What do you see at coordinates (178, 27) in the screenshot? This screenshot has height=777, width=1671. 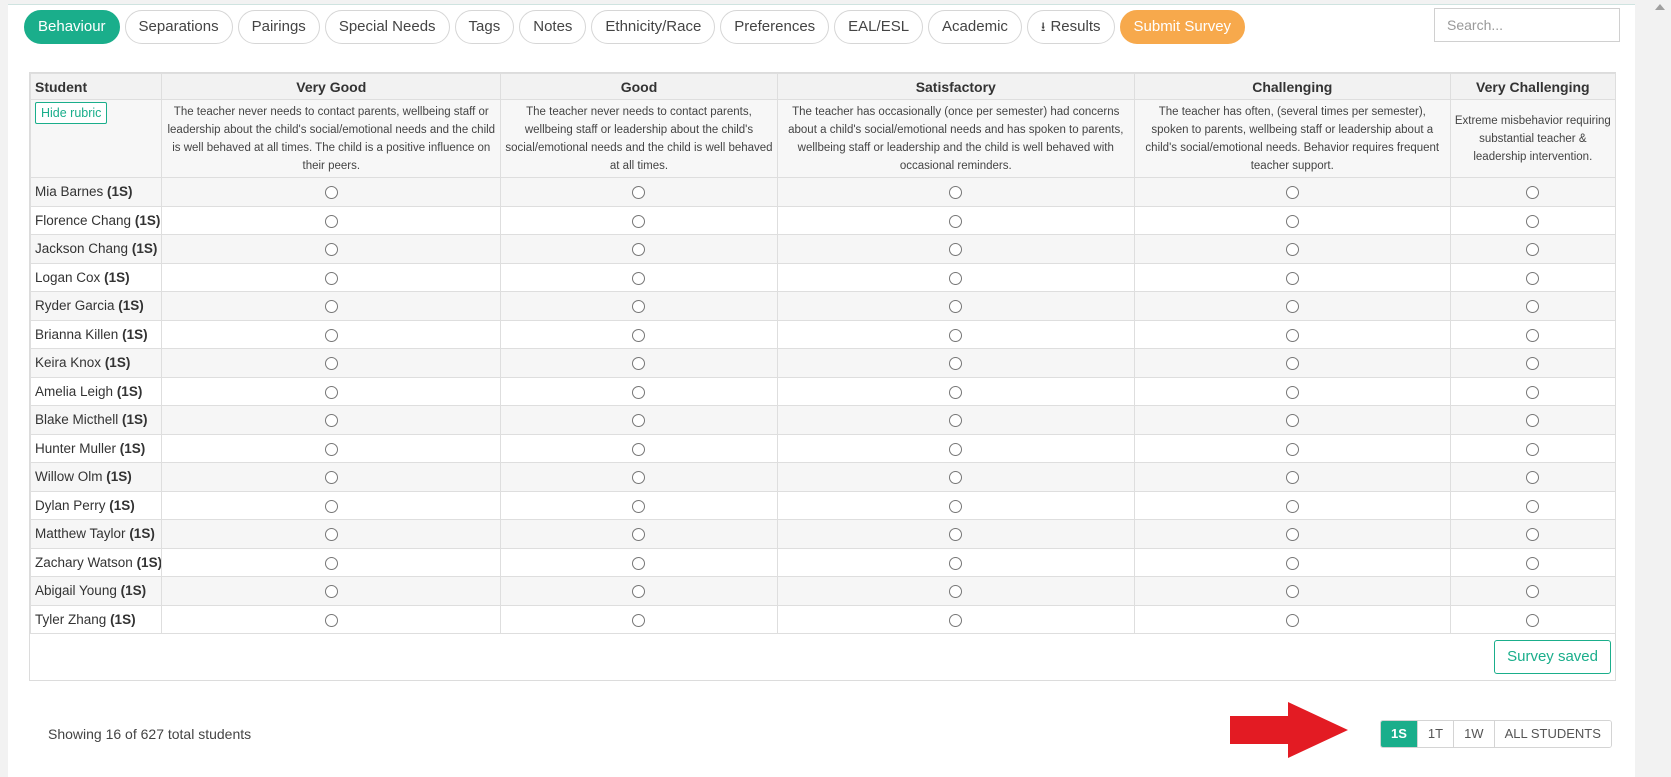 I see `tab-separations: Separations` at bounding box center [178, 27].